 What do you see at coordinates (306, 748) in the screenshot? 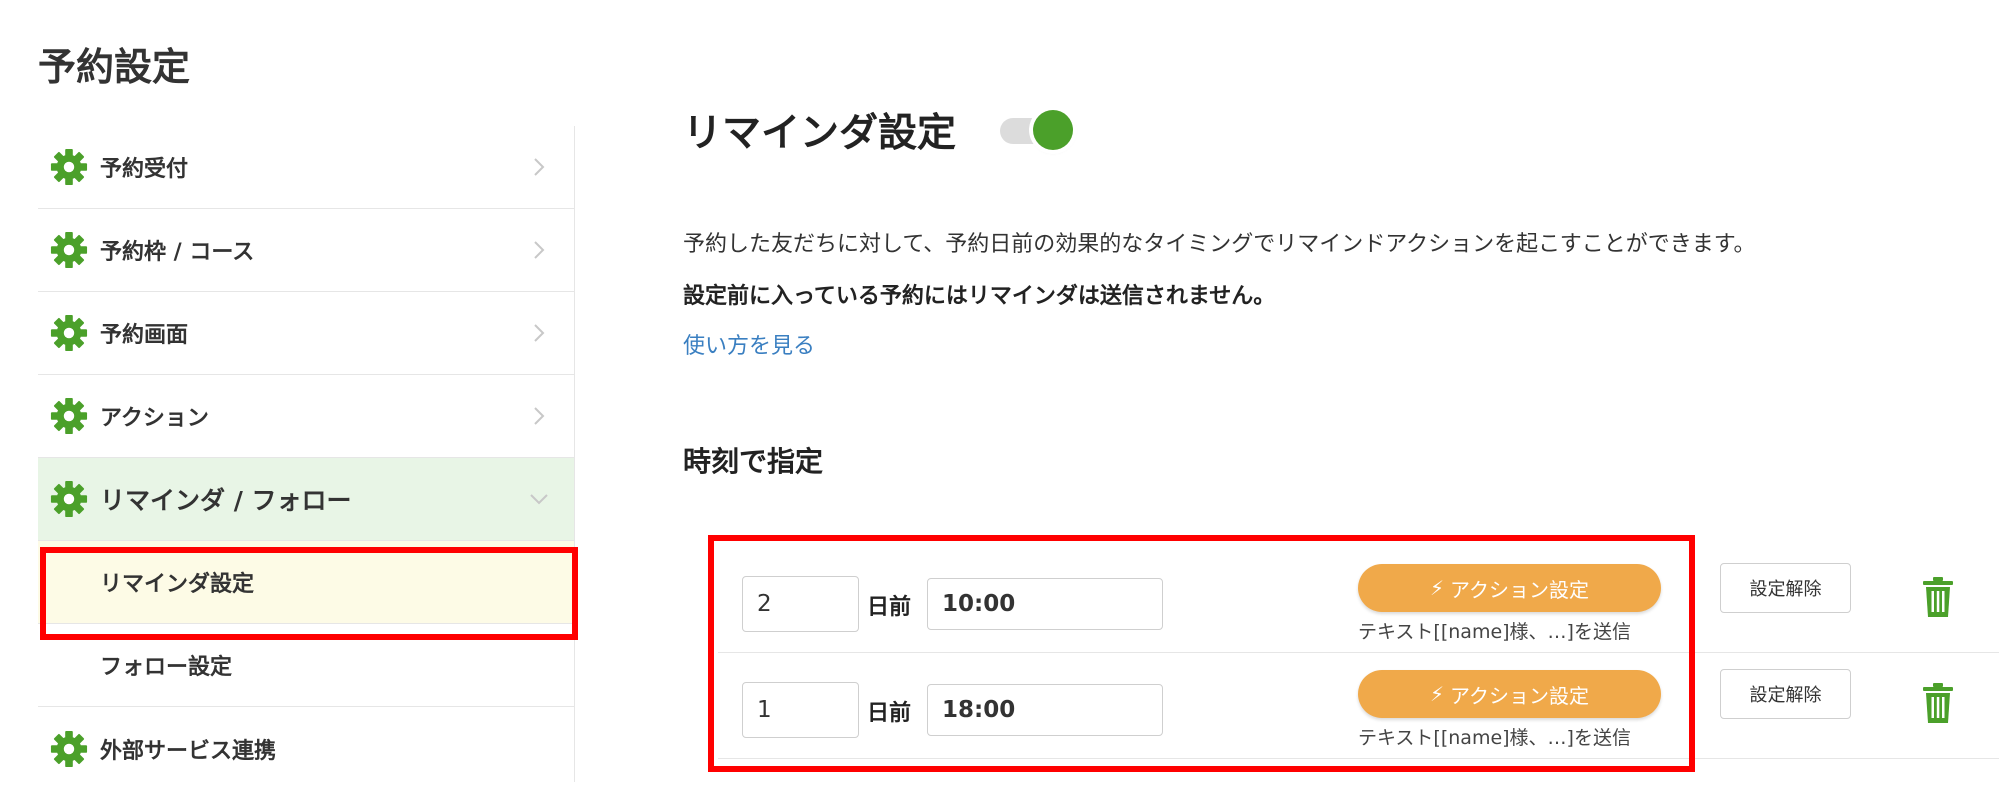
I see `sidebar-item-external-services: 外部サービス連携` at bounding box center [306, 748].